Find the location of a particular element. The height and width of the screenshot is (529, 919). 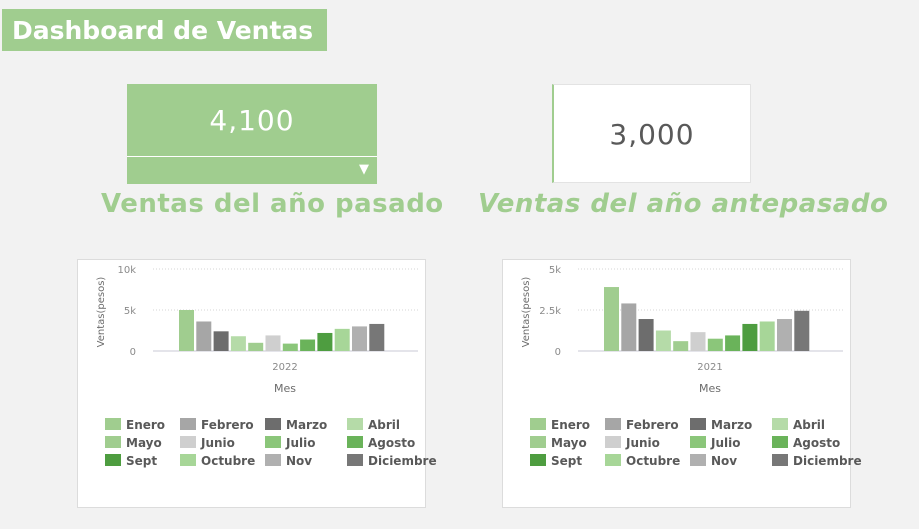

kpi-divider is located at coordinates (252, 156).